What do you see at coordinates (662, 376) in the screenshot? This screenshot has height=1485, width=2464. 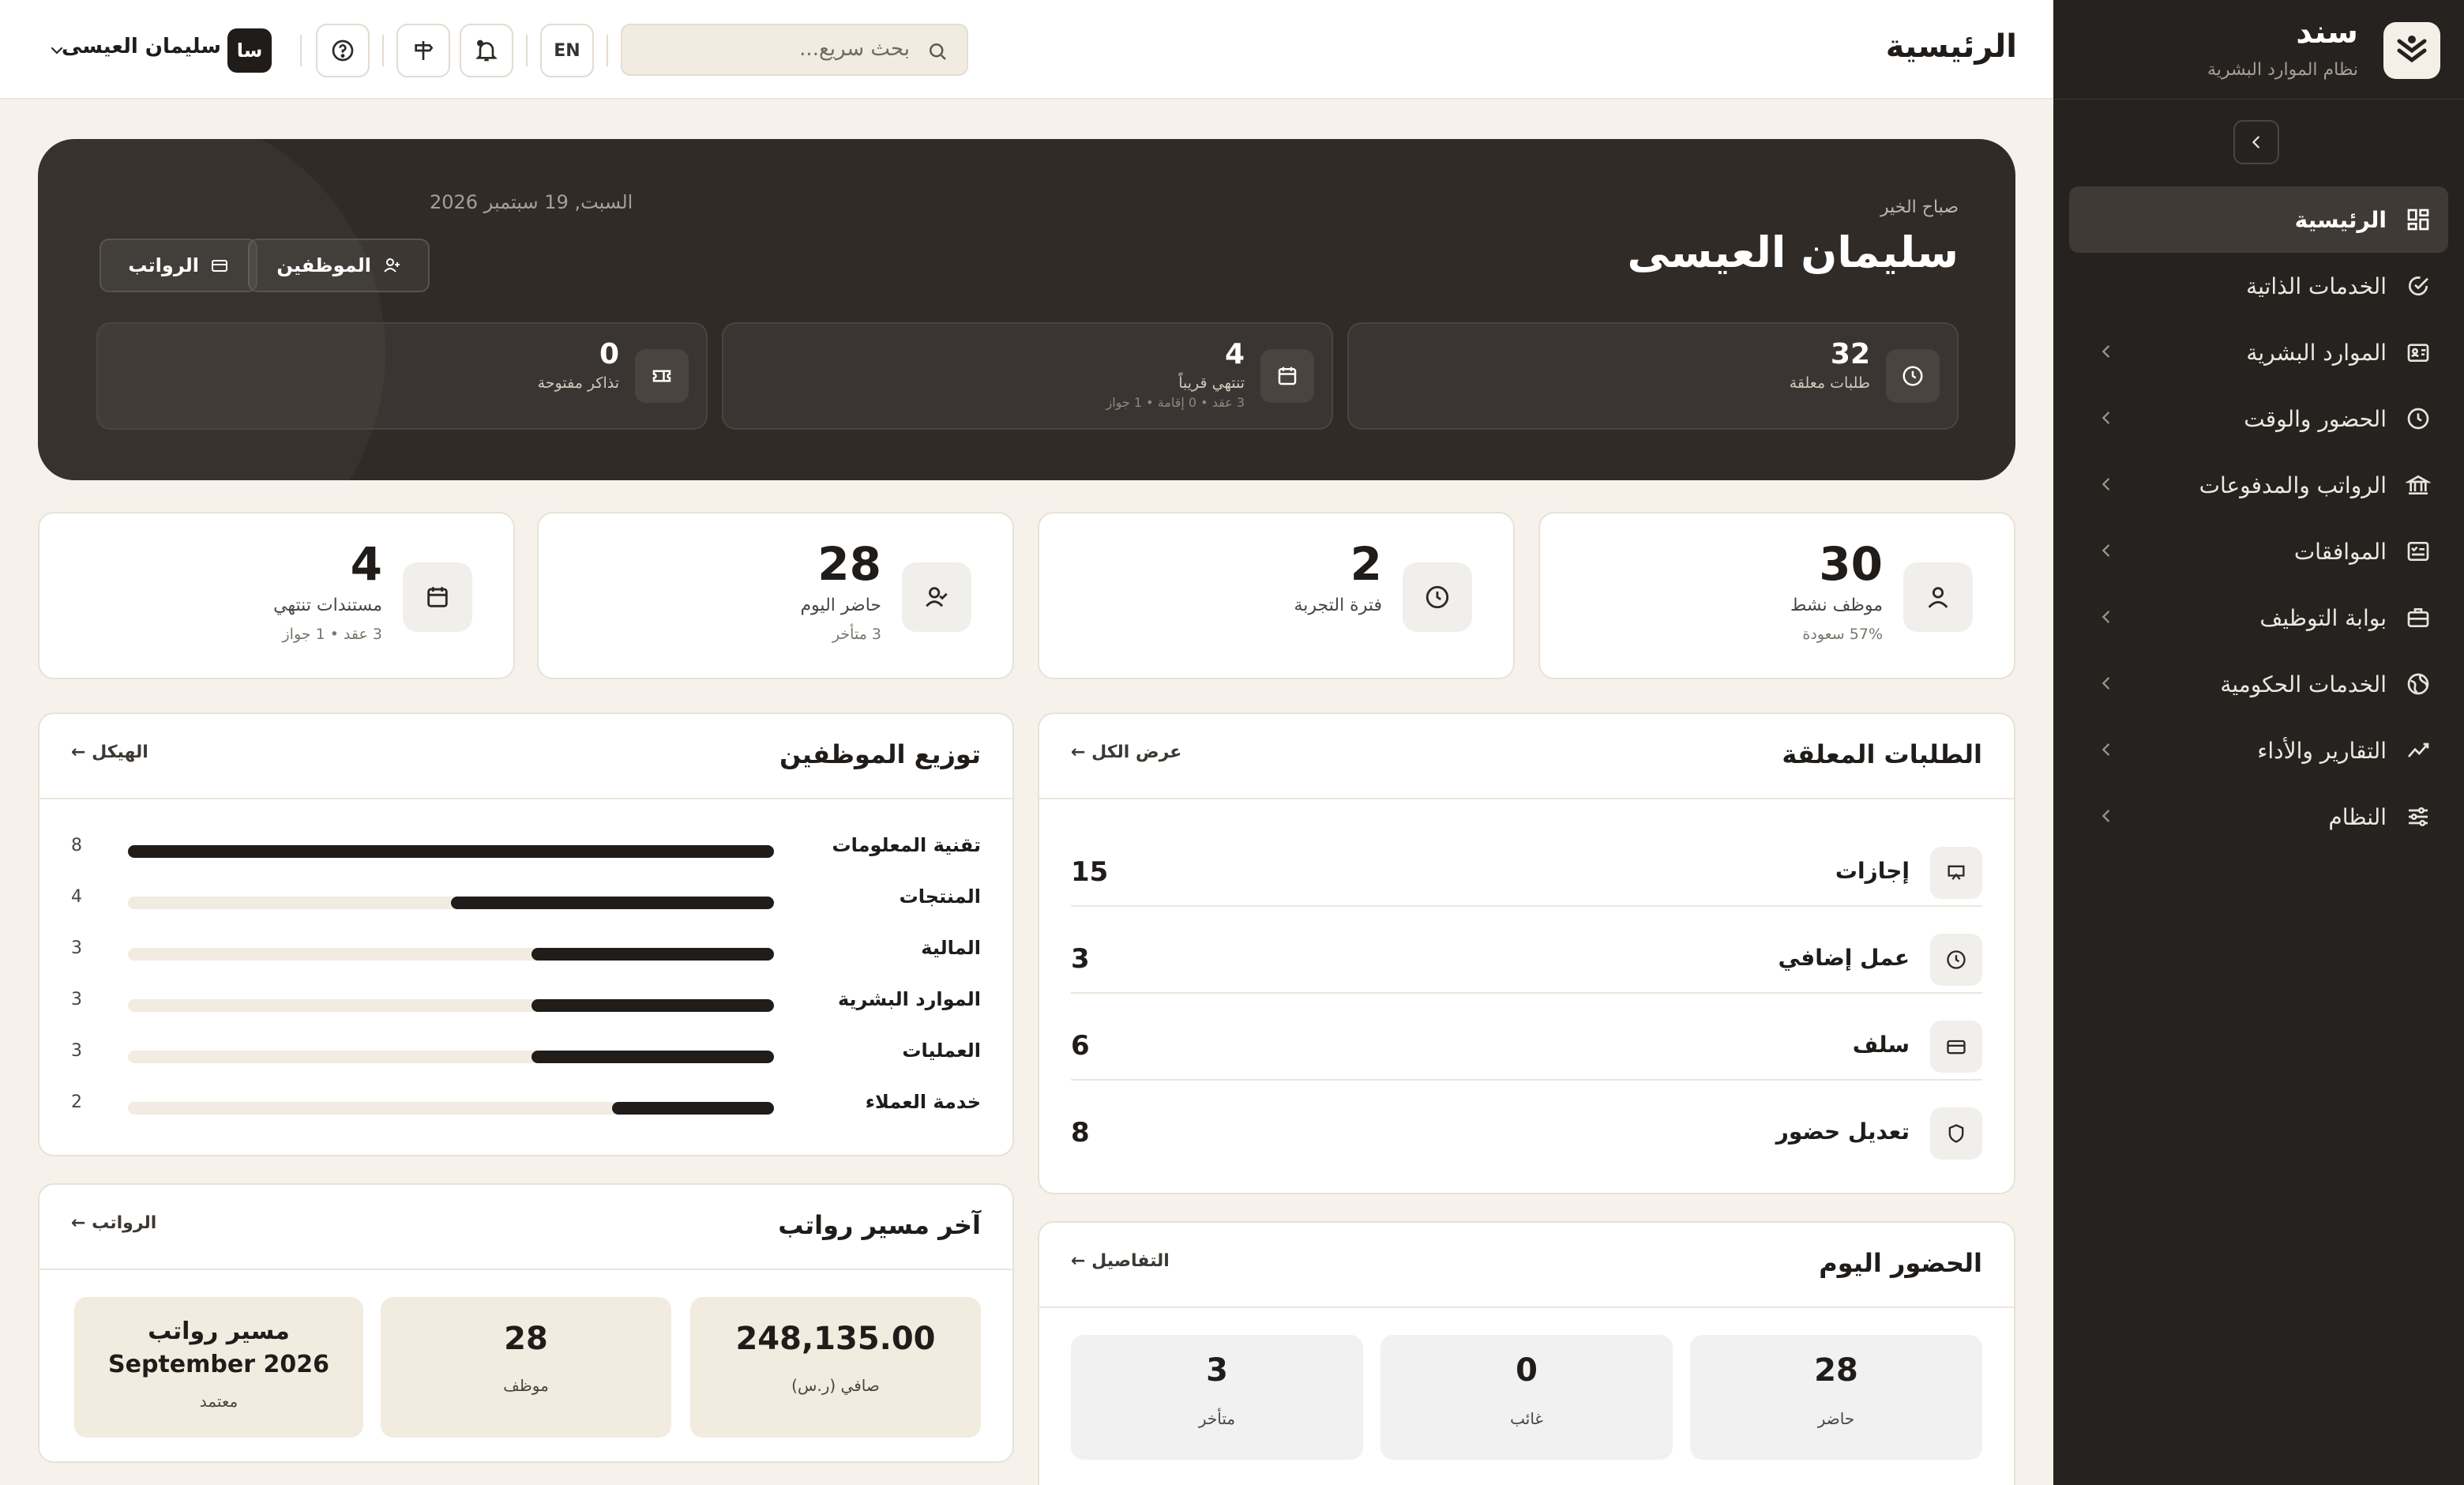 I see `ticket-icon` at bounding box center [662, 376].